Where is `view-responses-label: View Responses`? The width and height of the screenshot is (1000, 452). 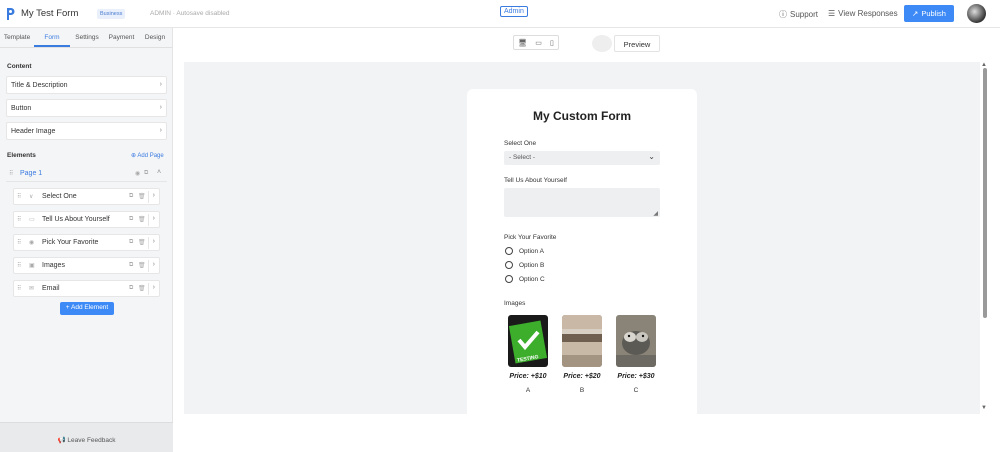 view-responses-label: View Responses is located at coordinates (868, 13).